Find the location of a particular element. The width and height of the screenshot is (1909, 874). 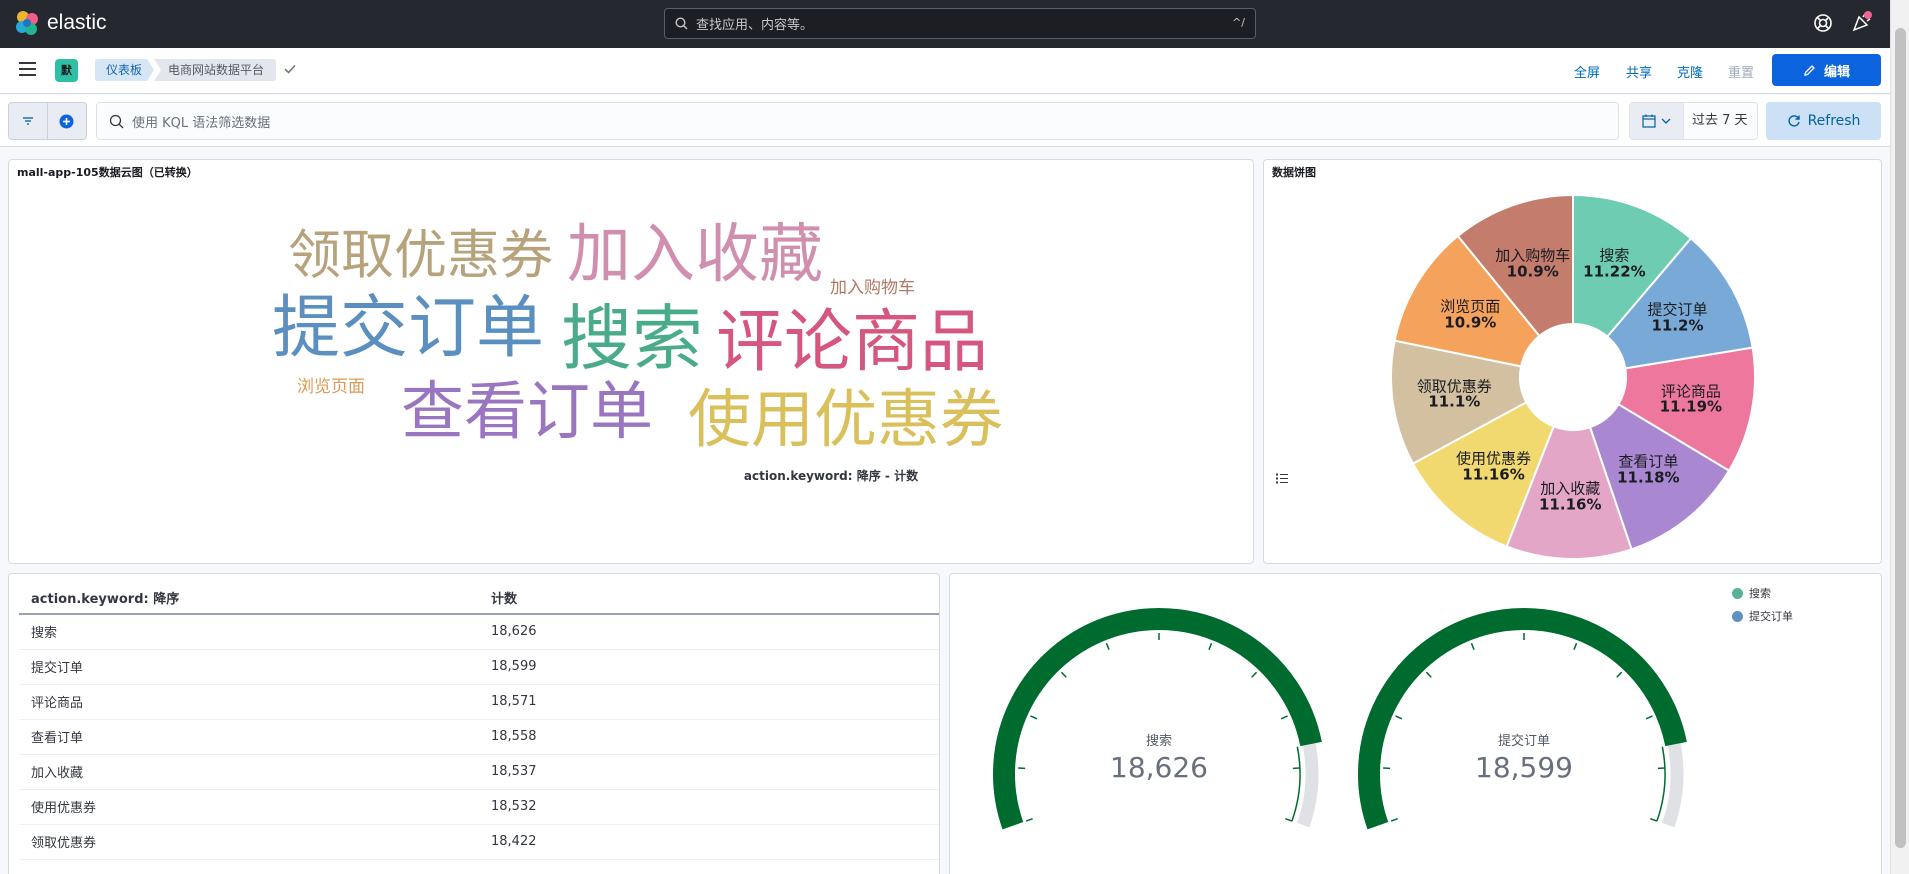

search-placeholder: 查找应用、内容等。 is located at coordinates (755, 25).